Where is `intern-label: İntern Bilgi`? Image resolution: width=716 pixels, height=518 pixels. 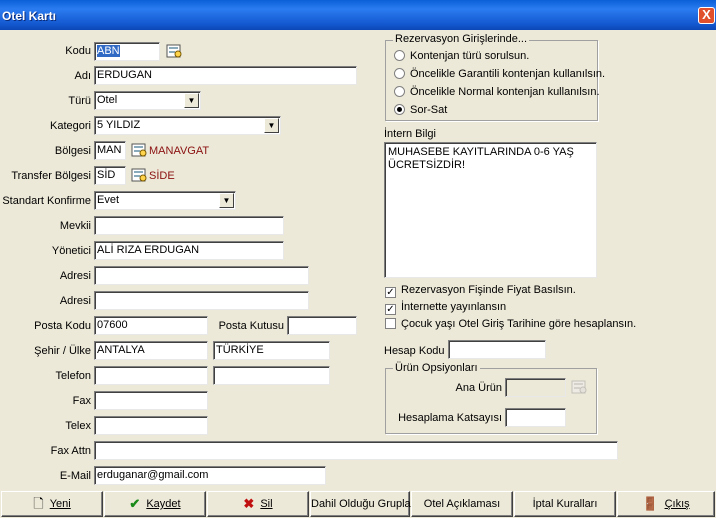 intern-label: İntern Bilgi is located at coordinates (410, 134).